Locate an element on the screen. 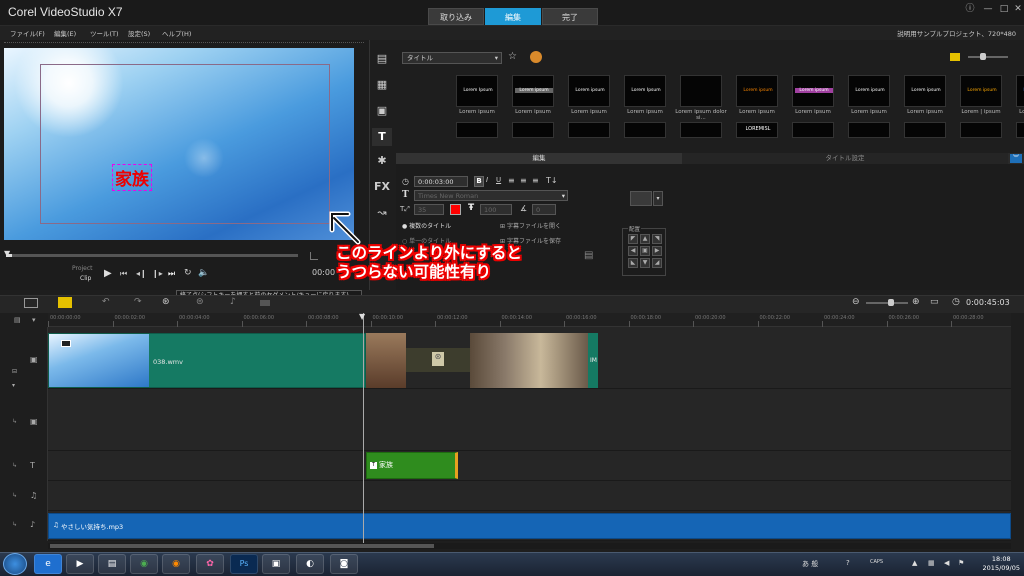 The width and height of the screenshot is (1024, 576). tab-edit: 編集 is located at coordinates (513, 16).